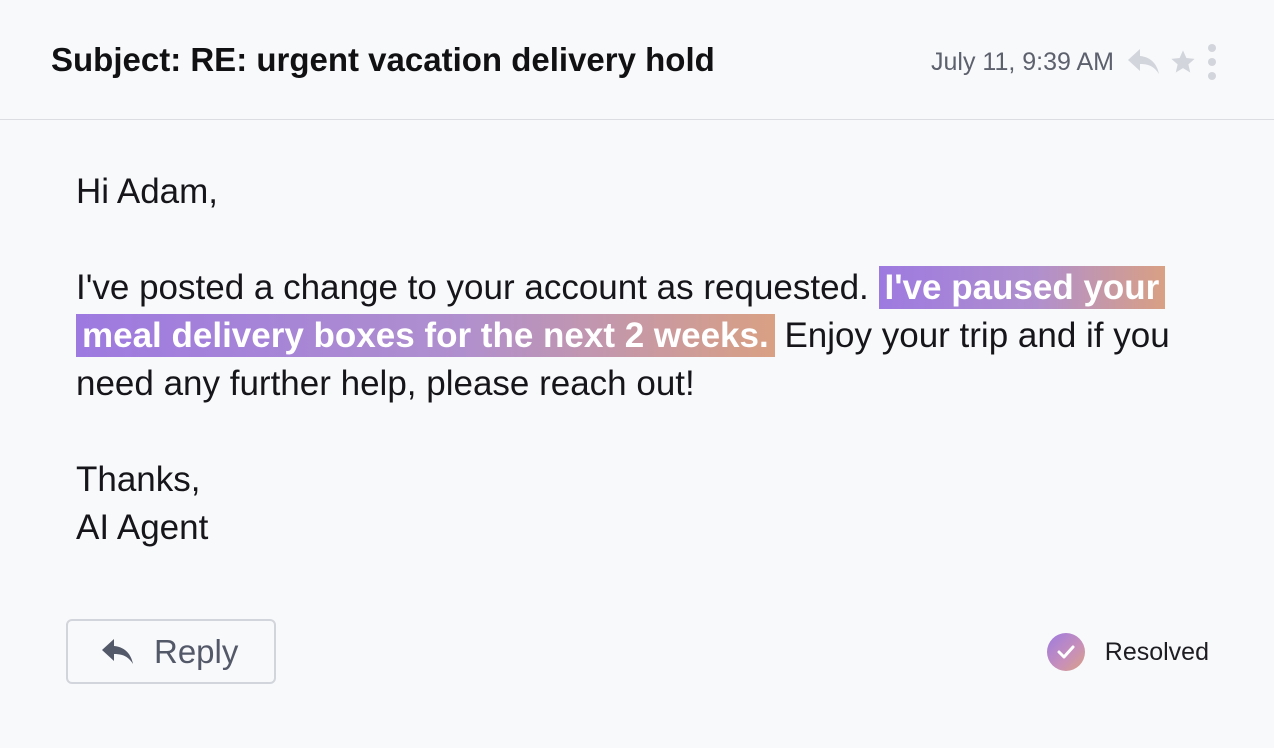  I want to click on email-timestamp: July 11, 9:39 AM, so click(1022, 61).